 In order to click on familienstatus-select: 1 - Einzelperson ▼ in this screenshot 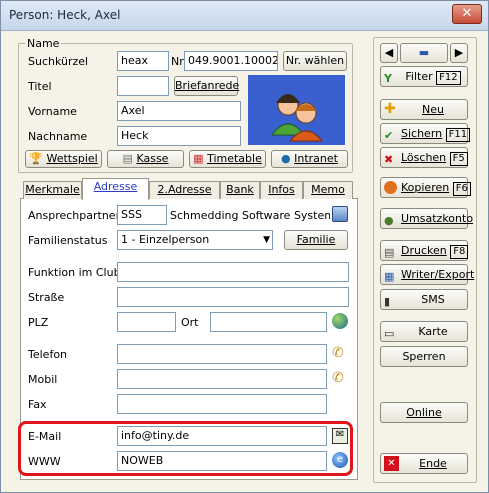, I will do `click(195, 240)`.